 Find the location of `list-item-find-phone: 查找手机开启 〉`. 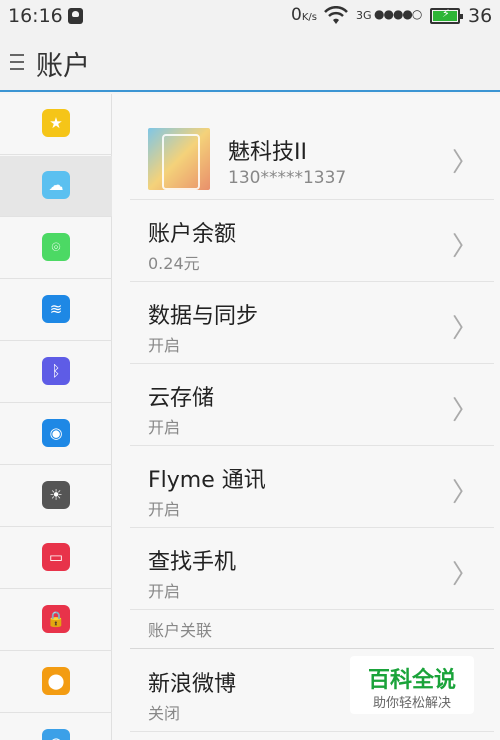

list-item-find-phone: 查找手机开启 〉 is located at coordinates (312, 569).